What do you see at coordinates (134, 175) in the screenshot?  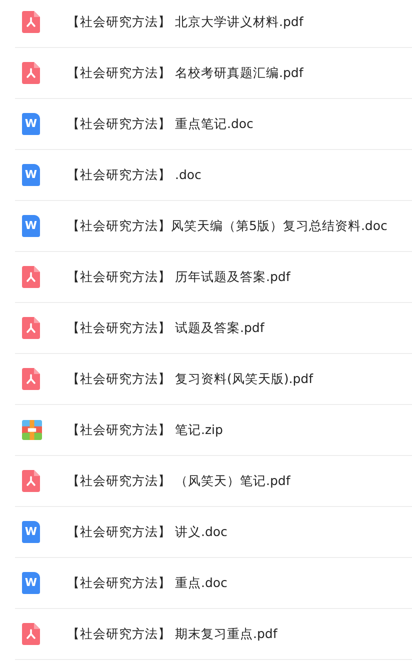 I see `file-name: 【社会研究方法】 .doc` at bounding box center [134, 175].